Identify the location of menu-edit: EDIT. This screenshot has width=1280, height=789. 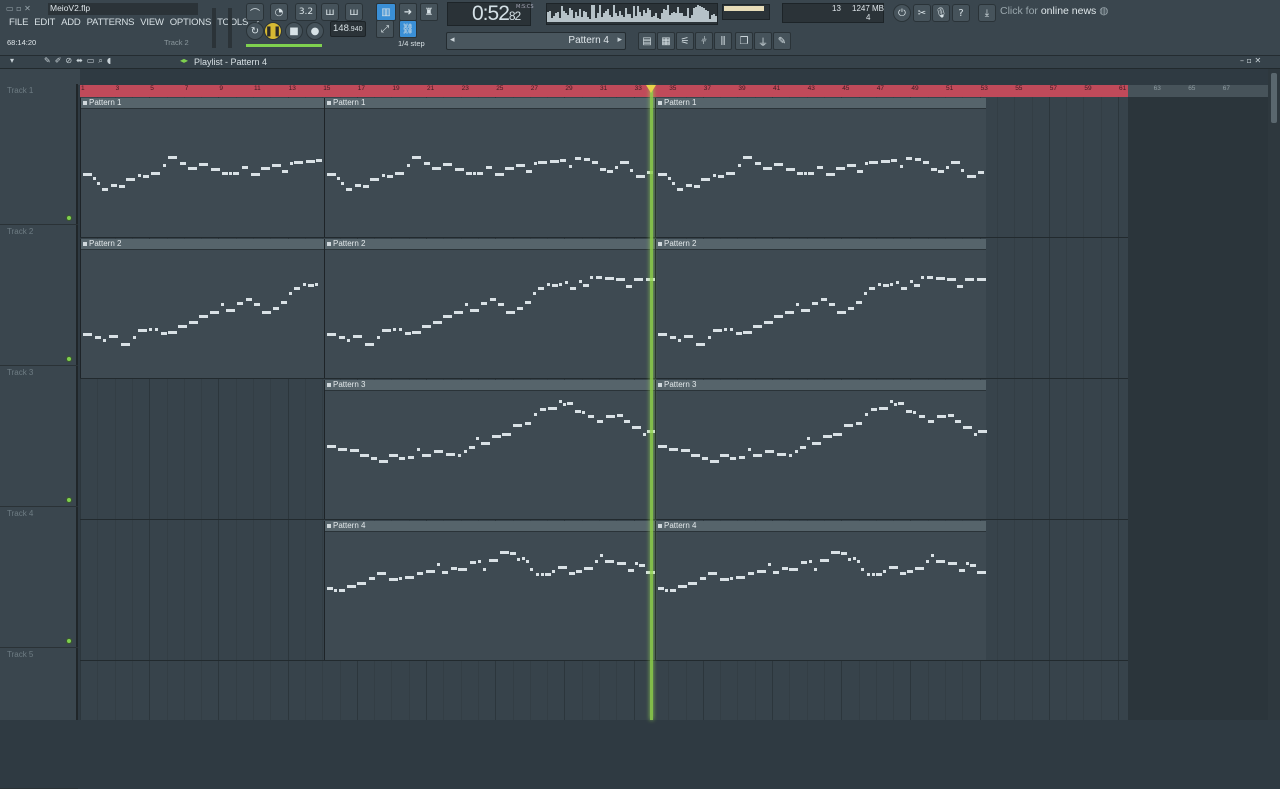
(44, 22).